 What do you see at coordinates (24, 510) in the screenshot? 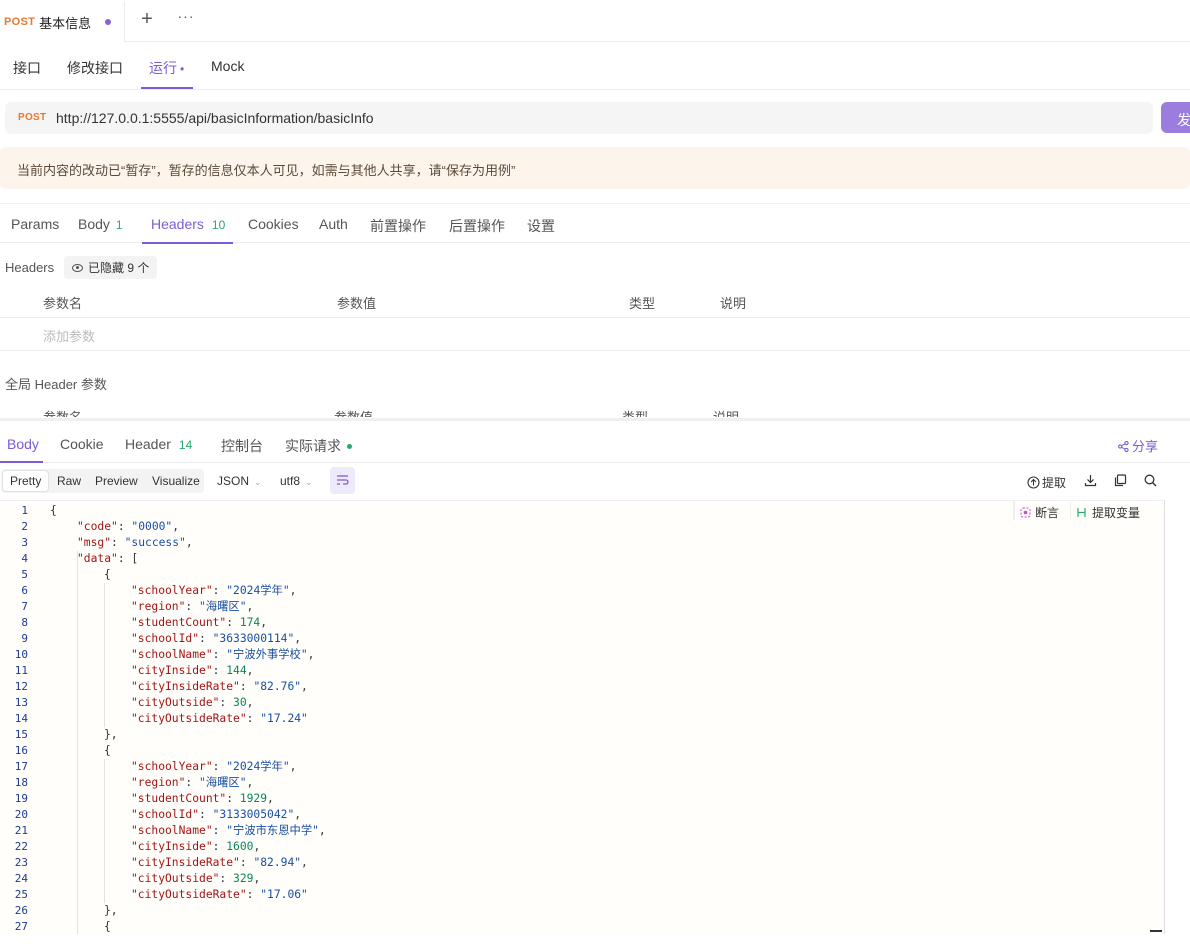
I see `line-number: 1` at bounding box center [24, 510].